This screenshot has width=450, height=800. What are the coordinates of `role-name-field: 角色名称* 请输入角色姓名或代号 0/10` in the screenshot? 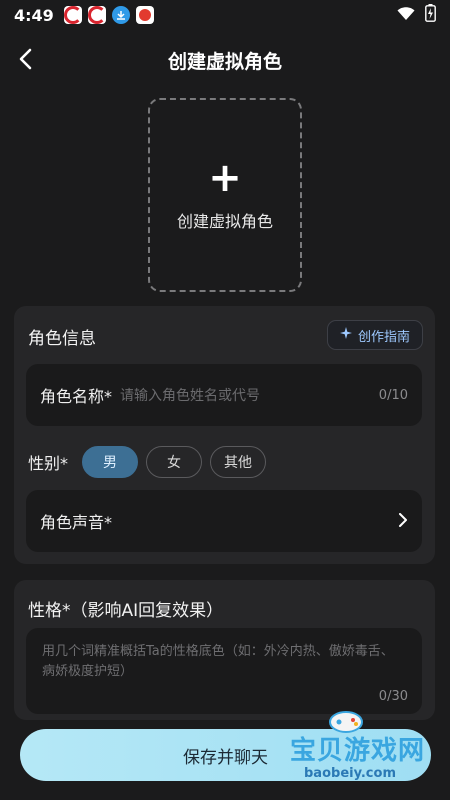 It's located at (224, 395).